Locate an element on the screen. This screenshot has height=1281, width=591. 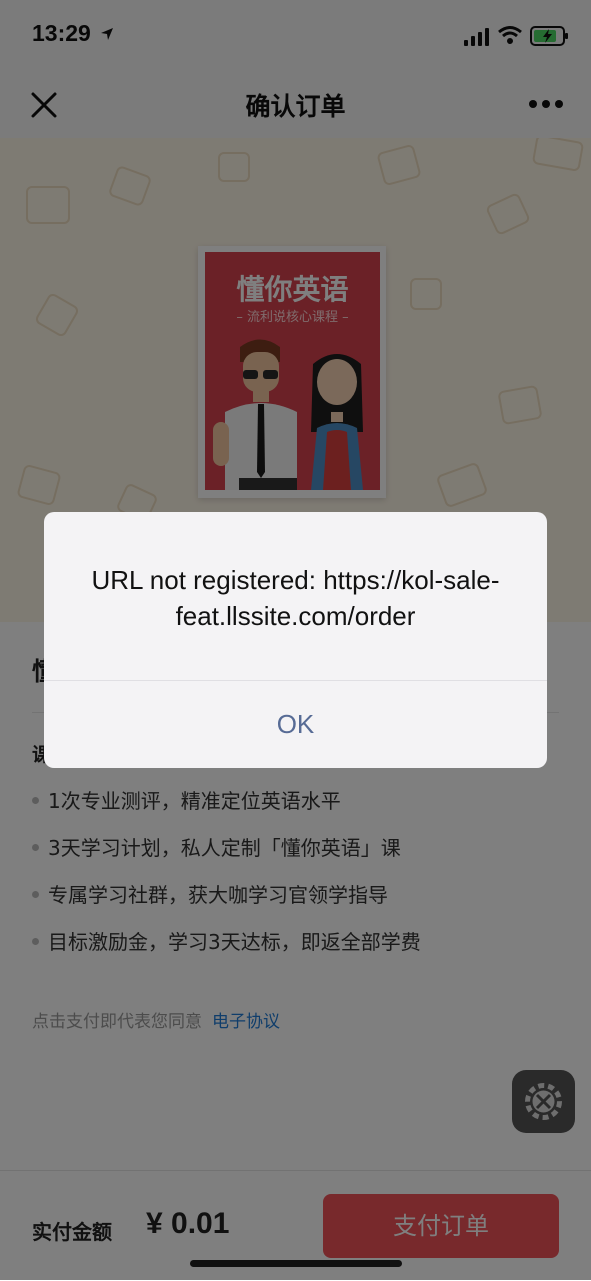
home-indicator is located at coordinates (296, 1263).